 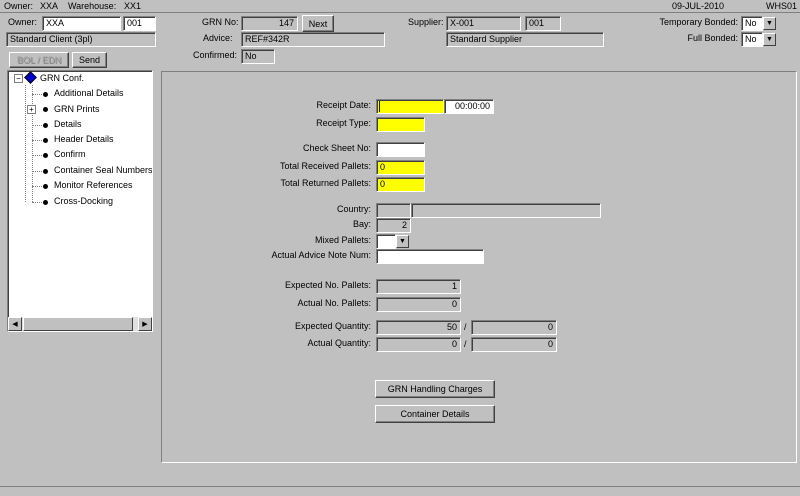 What do you see at coordinates (23, 22) in the screenshot?
I see `owner-label: Owner:` at bounding box center [23, 22].